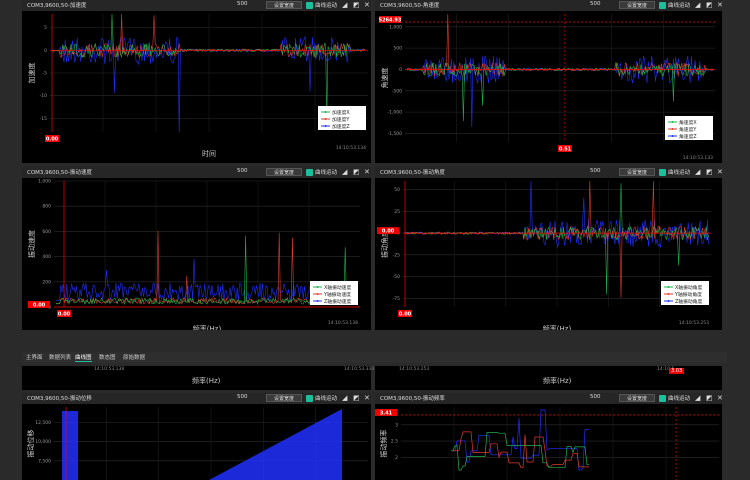 Image resolution: width=750 pixels, height=480 pixels. I want to click on y-tick-label: 200, so click(46, 282).